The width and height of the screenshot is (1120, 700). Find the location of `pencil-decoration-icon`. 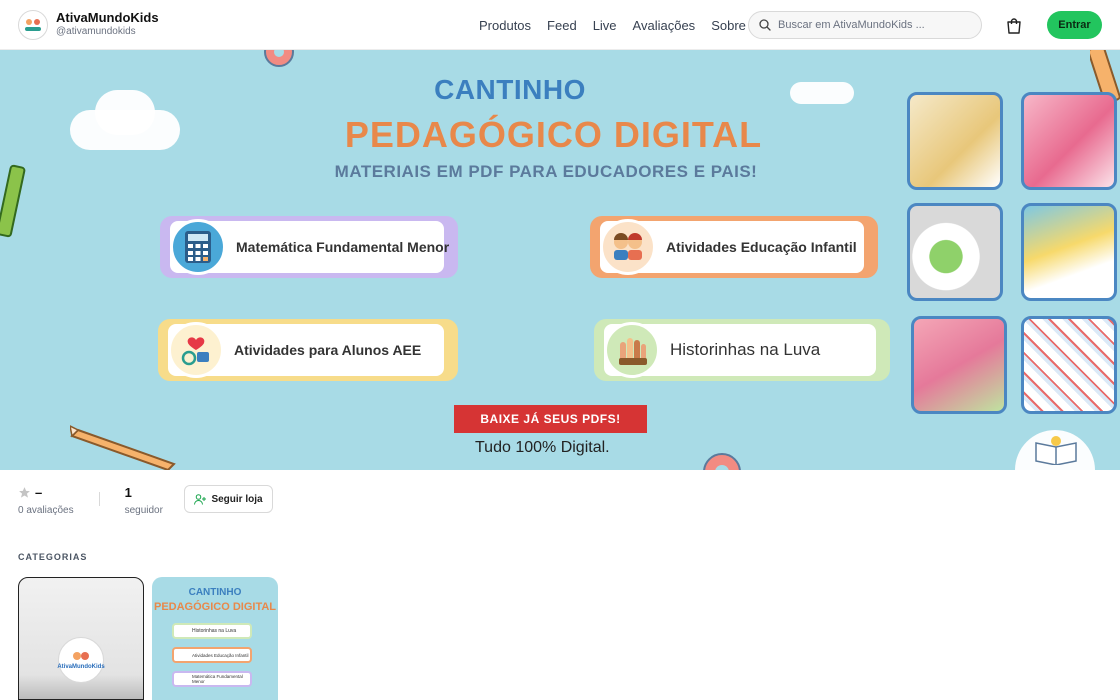

pencil-decoration-icon is located at coordinates (123, 447).